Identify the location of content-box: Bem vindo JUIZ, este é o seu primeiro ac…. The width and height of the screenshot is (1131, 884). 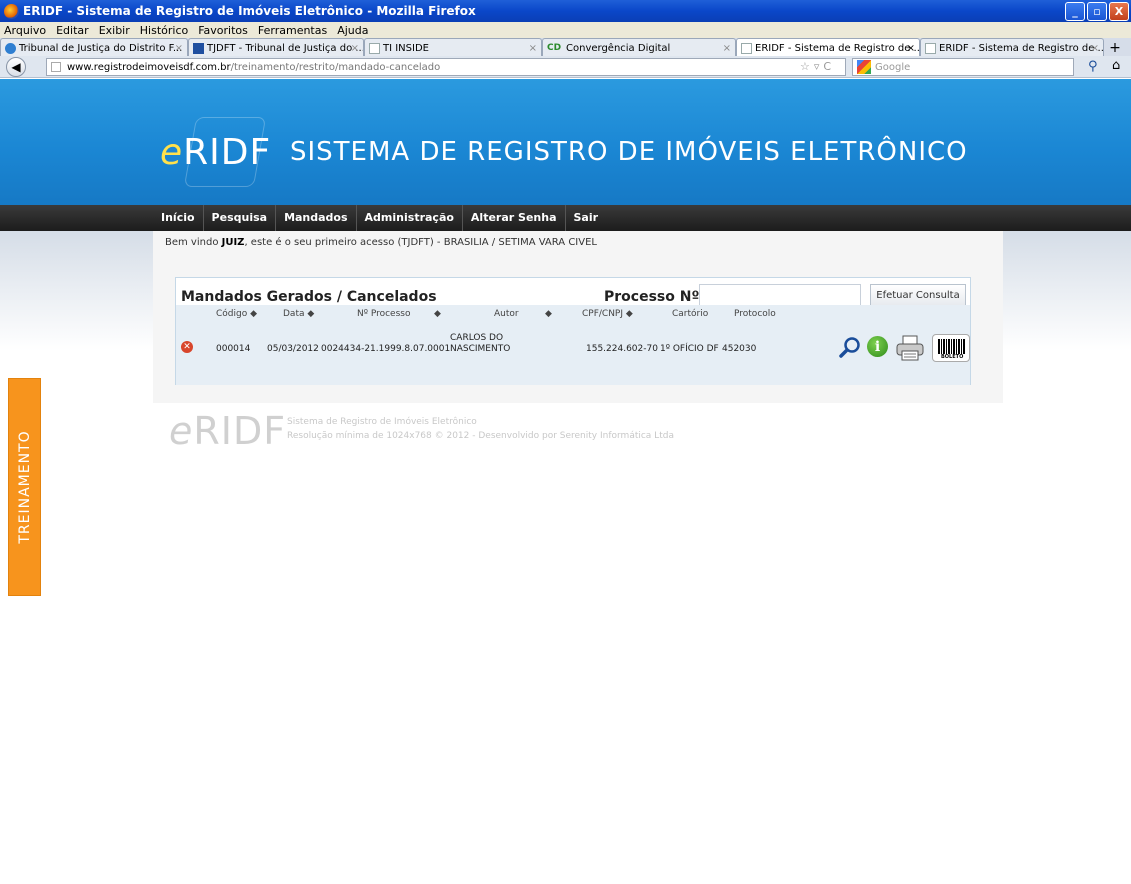
(578, 317).